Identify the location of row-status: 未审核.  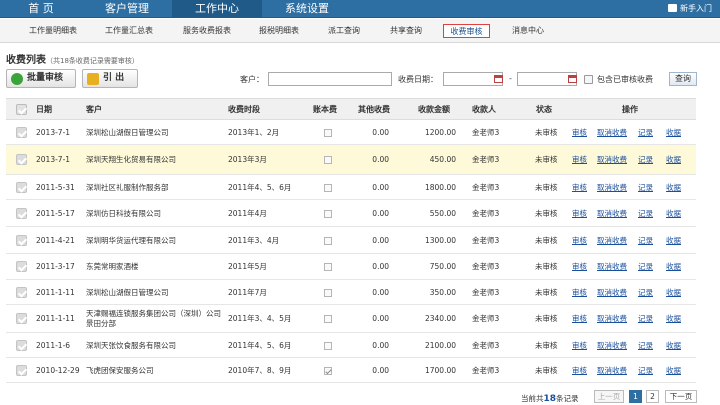
(546, 213).